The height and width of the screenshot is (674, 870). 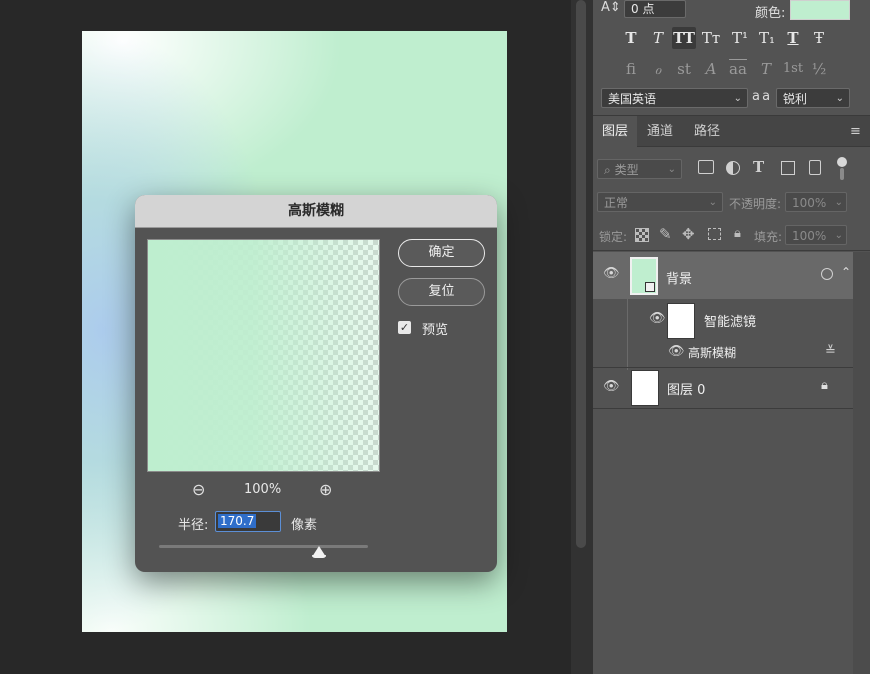 I want to click on tab-paths: 路径, so click(x=707, y=131).